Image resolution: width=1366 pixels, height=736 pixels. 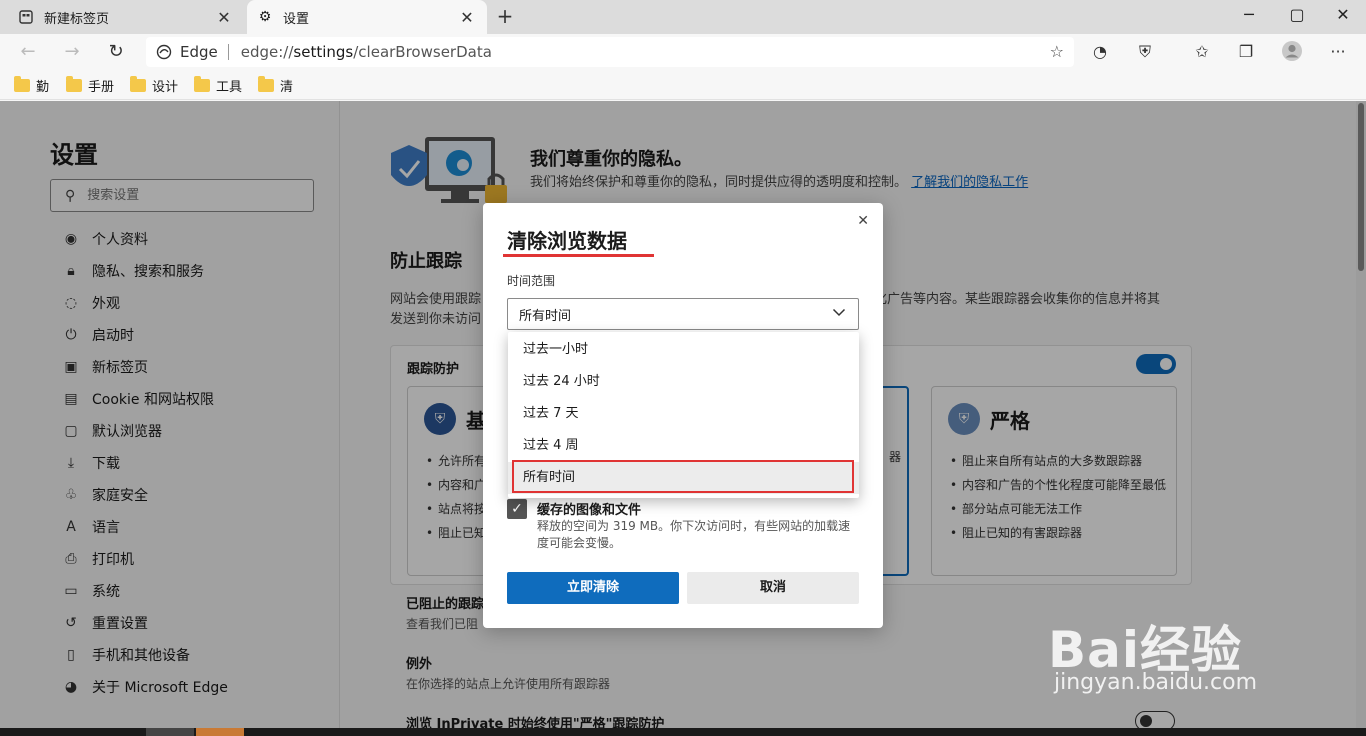 What do you see at coordinates (296, 19) in the screenshot?
I see `tab-label: 设置` at bounding box center [296, 19].